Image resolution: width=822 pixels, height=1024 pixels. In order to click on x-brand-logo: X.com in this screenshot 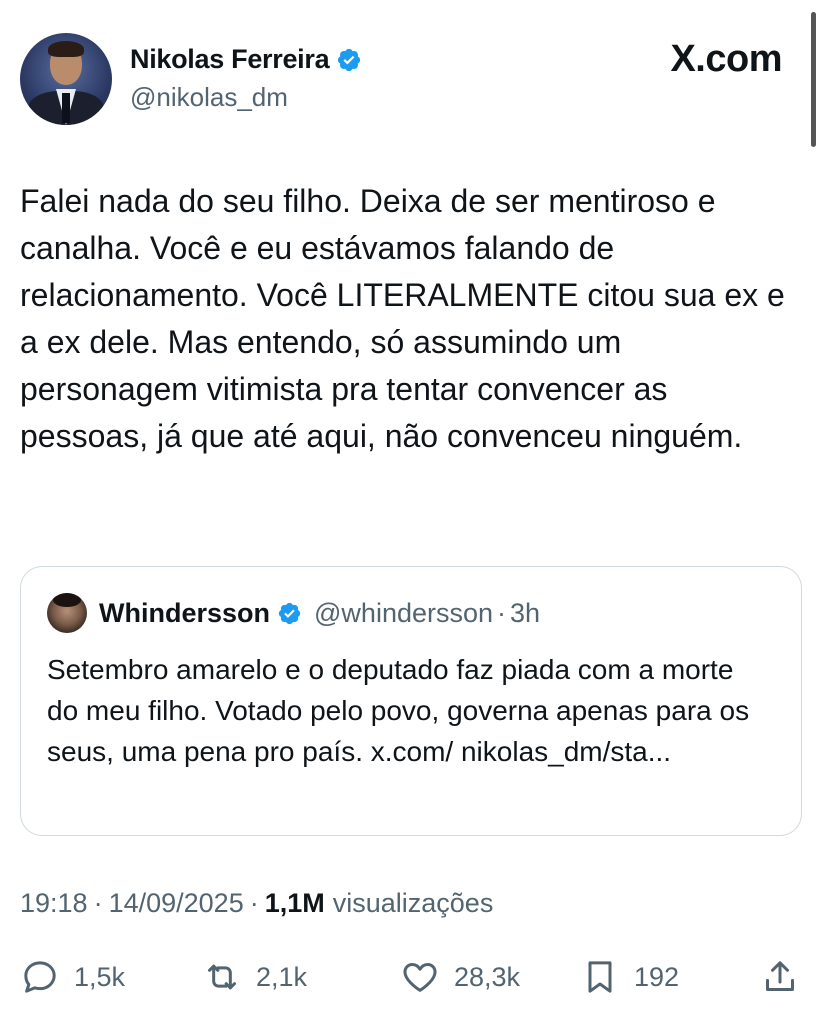, I will do `click(726, 59)`.